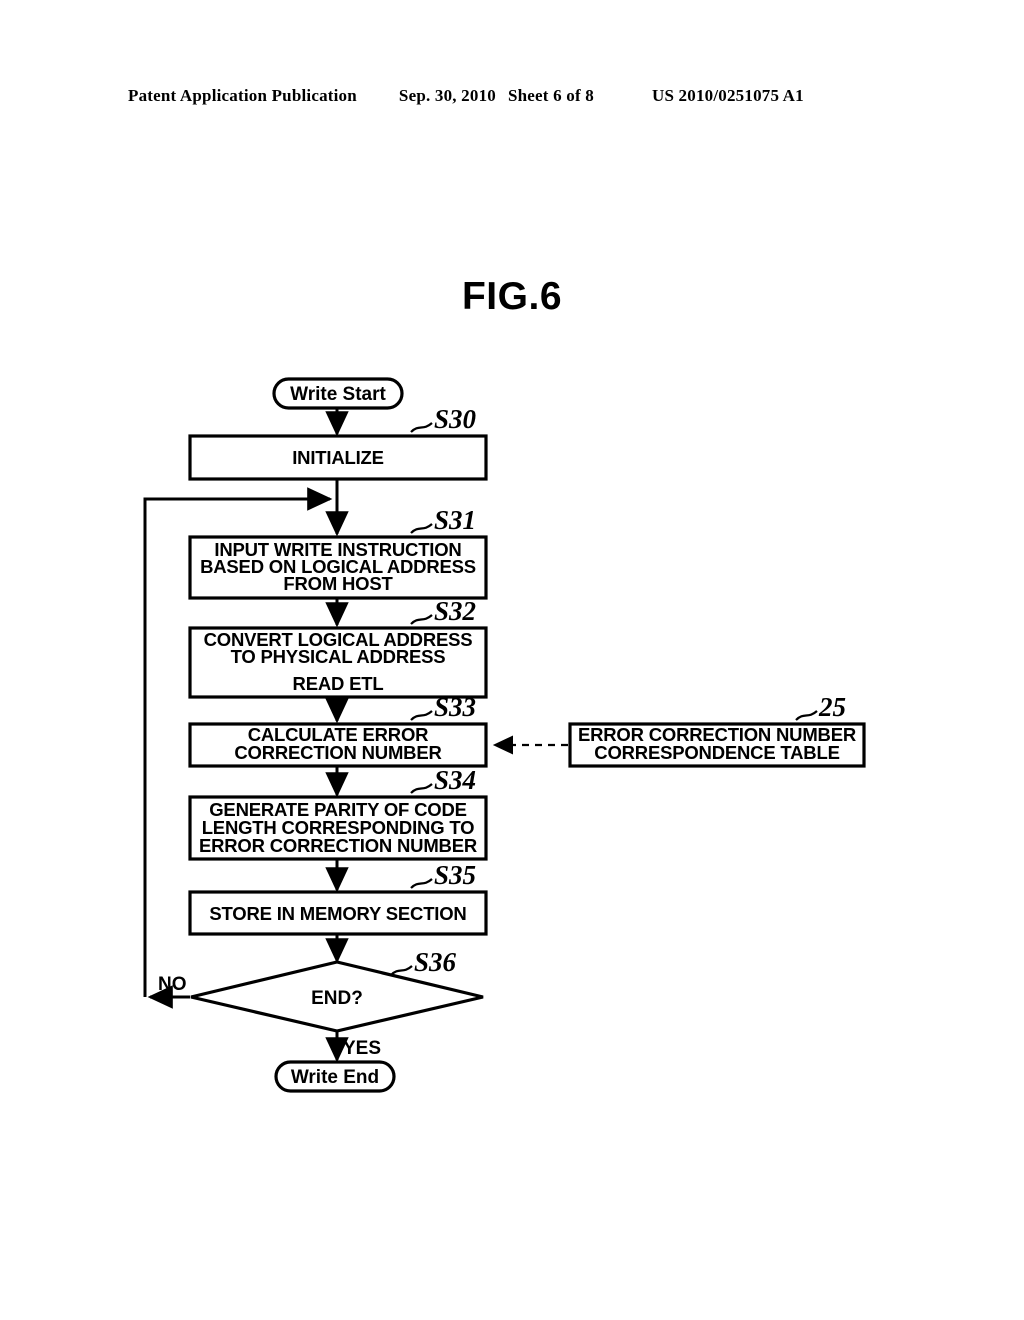  I want to click on process-box-s35-line-1: STORE IN MEMORY SECTION, so click(337, 913).